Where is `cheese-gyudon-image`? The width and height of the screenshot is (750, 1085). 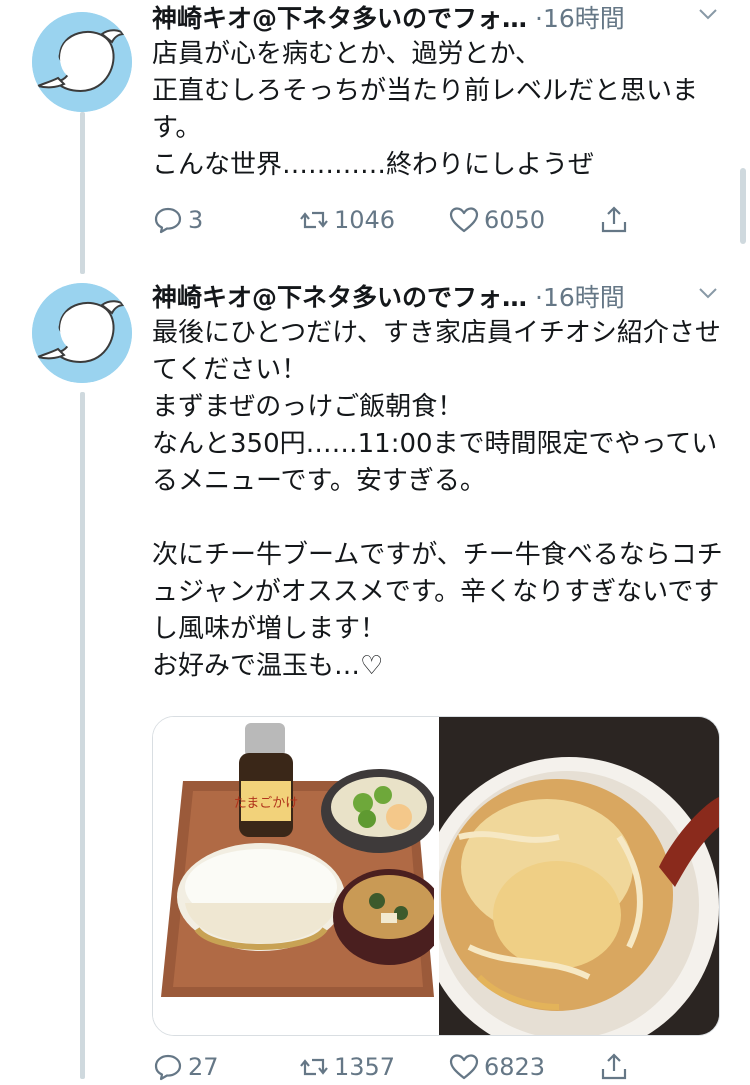
cheese-gyudon-image is located at coordinates (569, 876).